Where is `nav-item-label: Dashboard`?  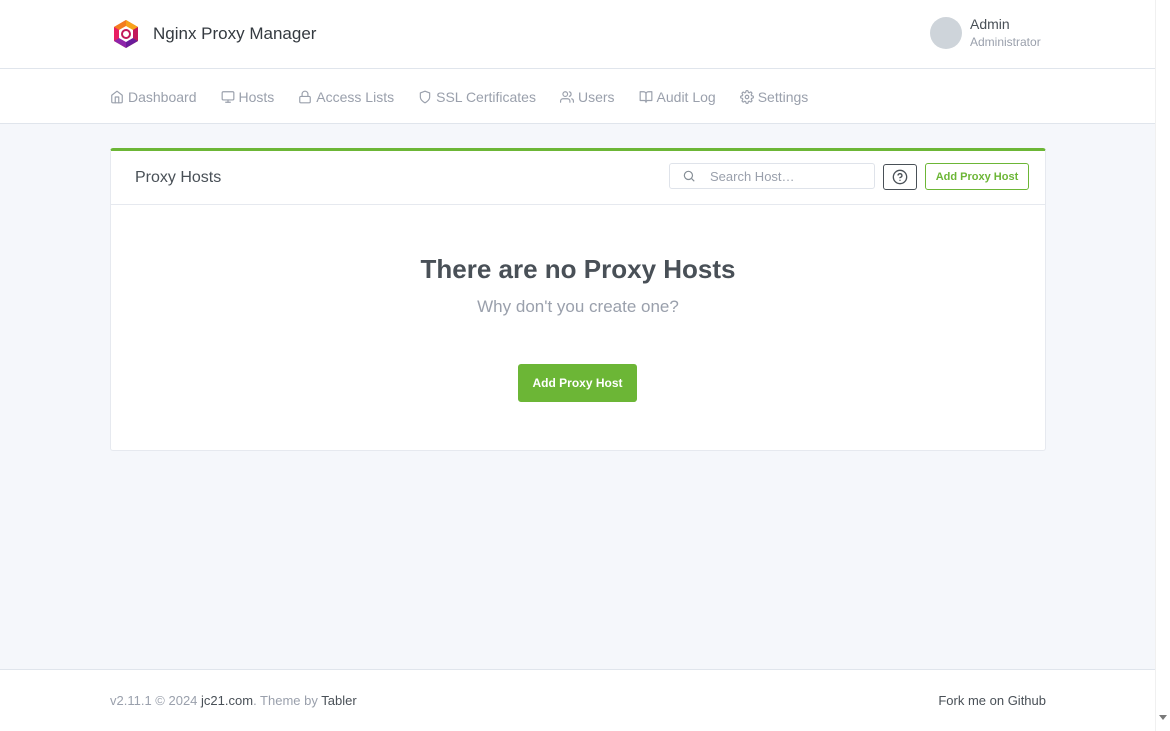 nav-item-label: Dashboard is located at coordinates (162, 96).